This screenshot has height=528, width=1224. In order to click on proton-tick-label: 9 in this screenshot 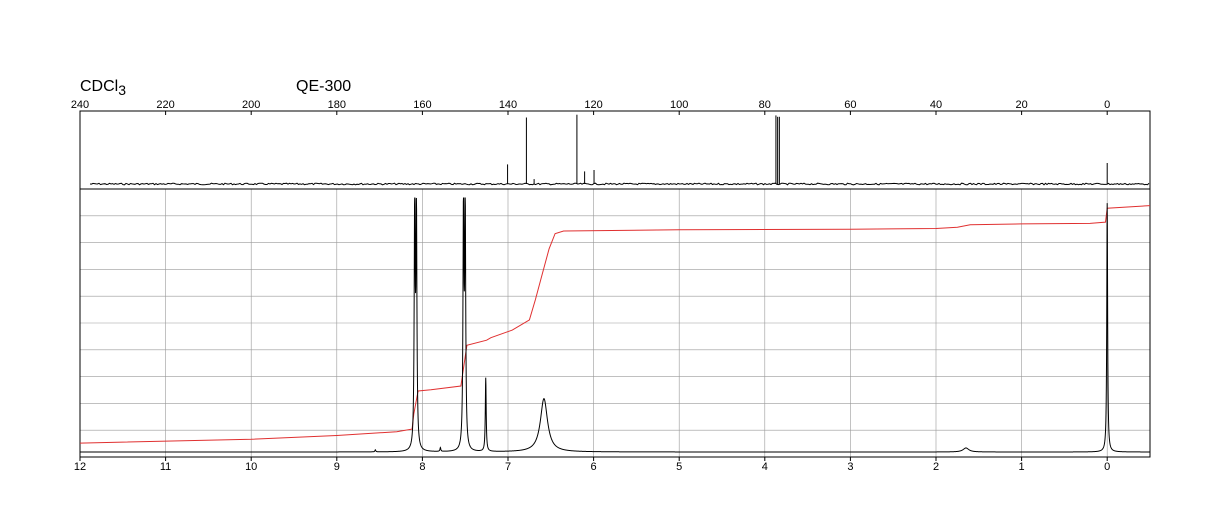, I will do `click(337, 467)`.